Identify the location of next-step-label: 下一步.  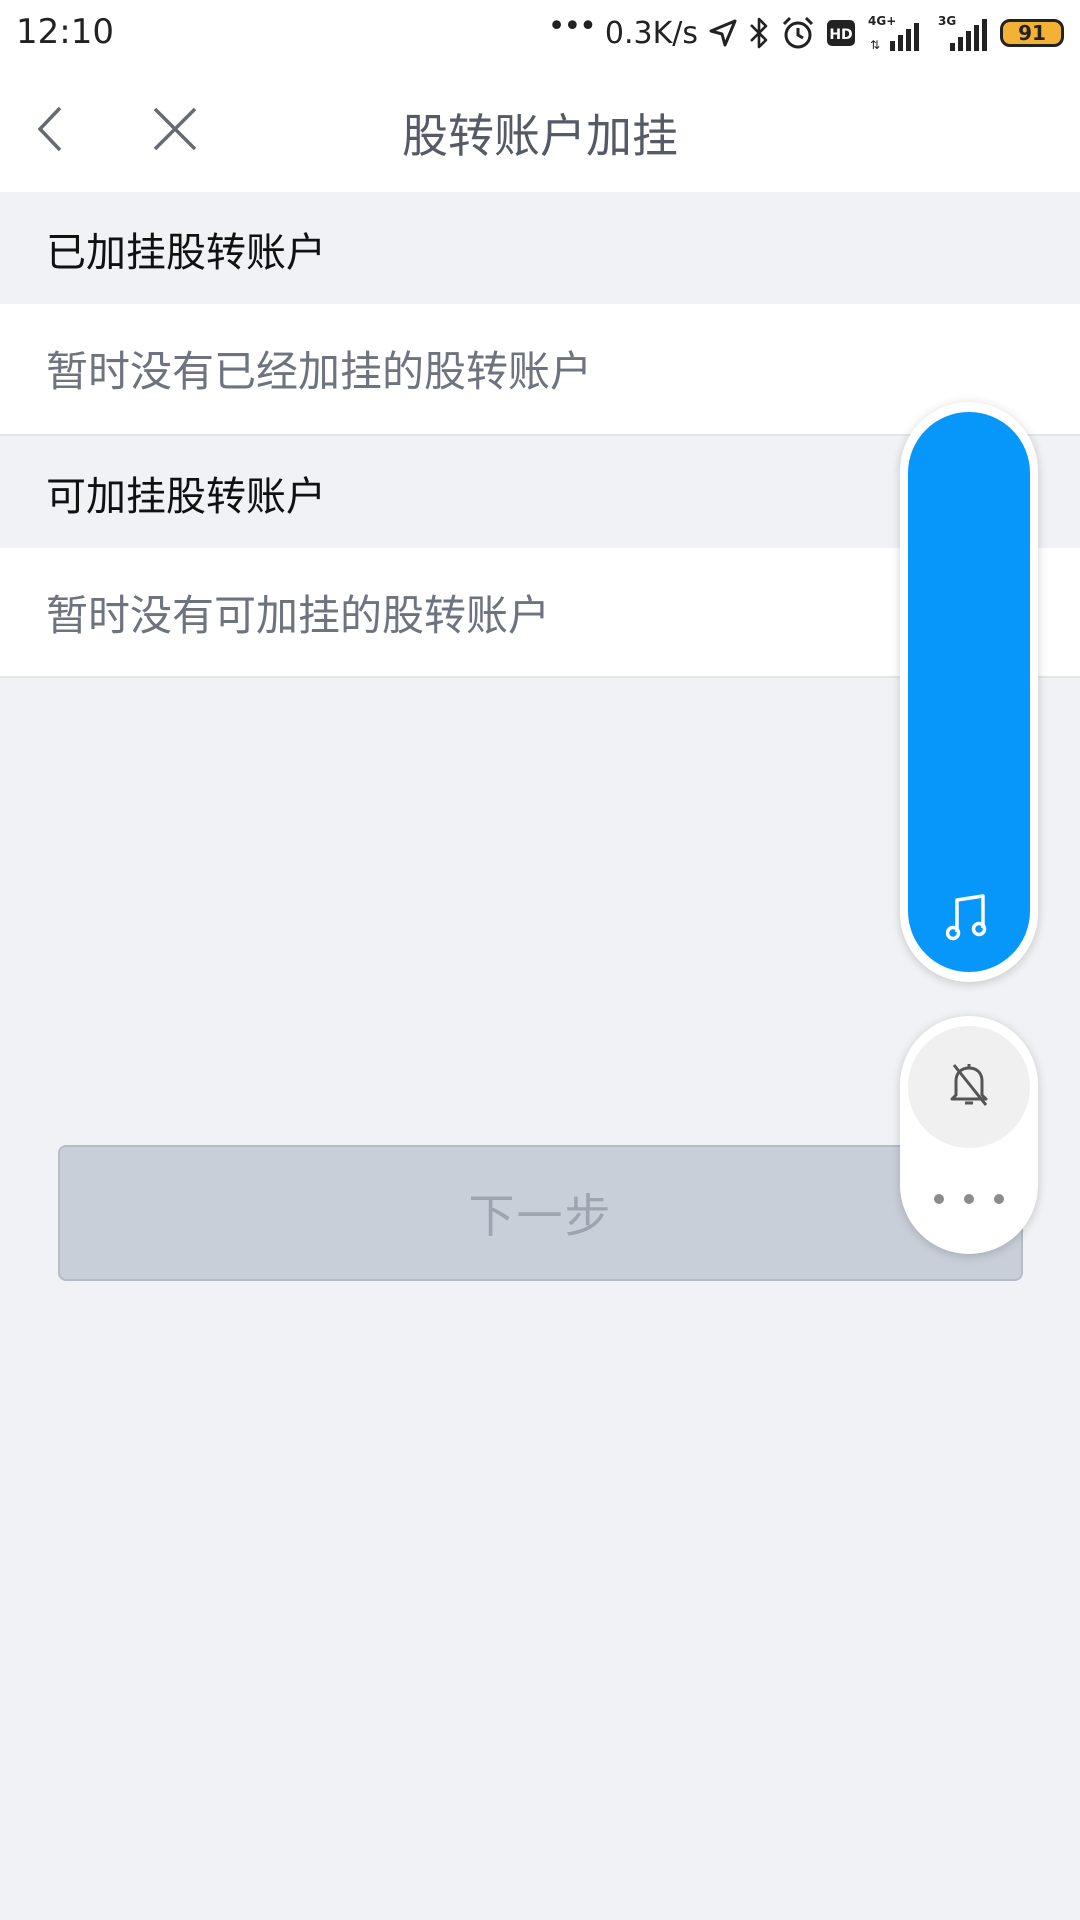
(540, 1216).